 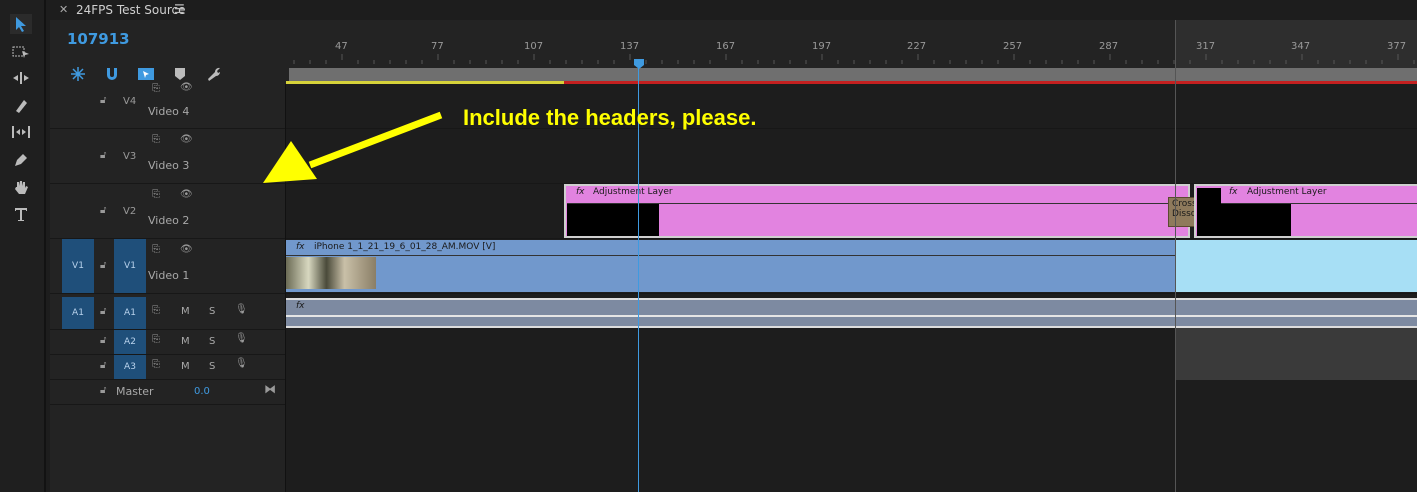 I want to click on clip-label: iPhone 1_1_21_19_6_01_28_AM.MOV [V], so click(x=405, y=247).